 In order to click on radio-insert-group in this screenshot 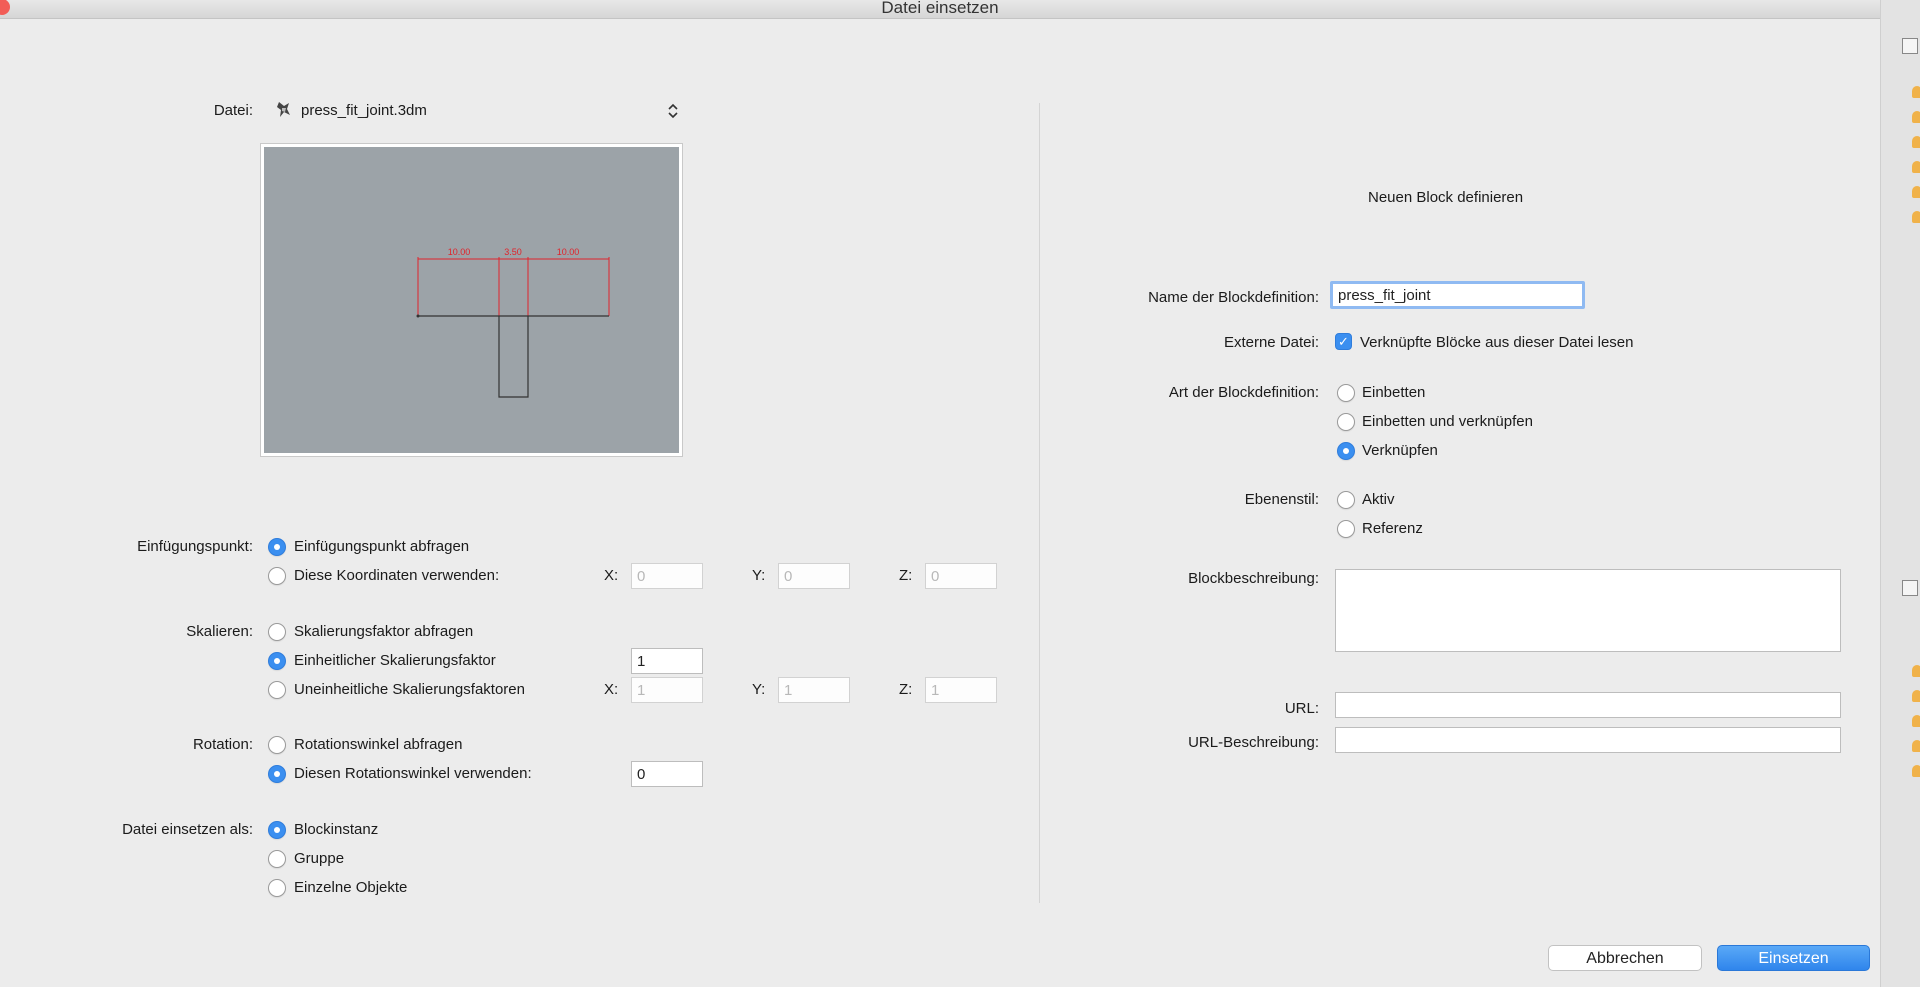, I will do `click(277, 859)`.